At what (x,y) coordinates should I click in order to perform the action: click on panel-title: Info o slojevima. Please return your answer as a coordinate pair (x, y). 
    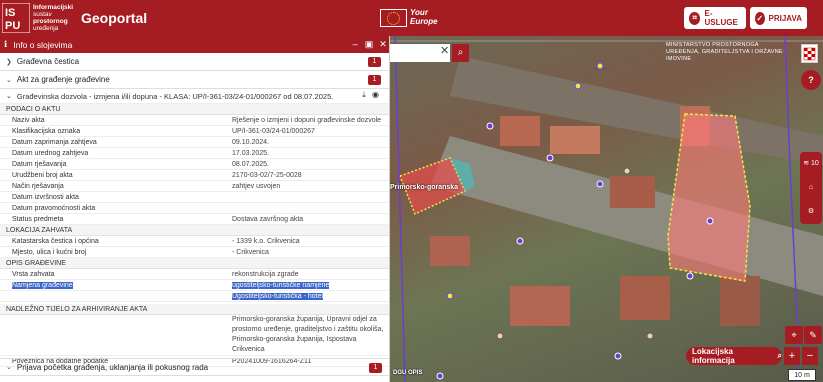
    Looking at the image, I should click on (43, 44).